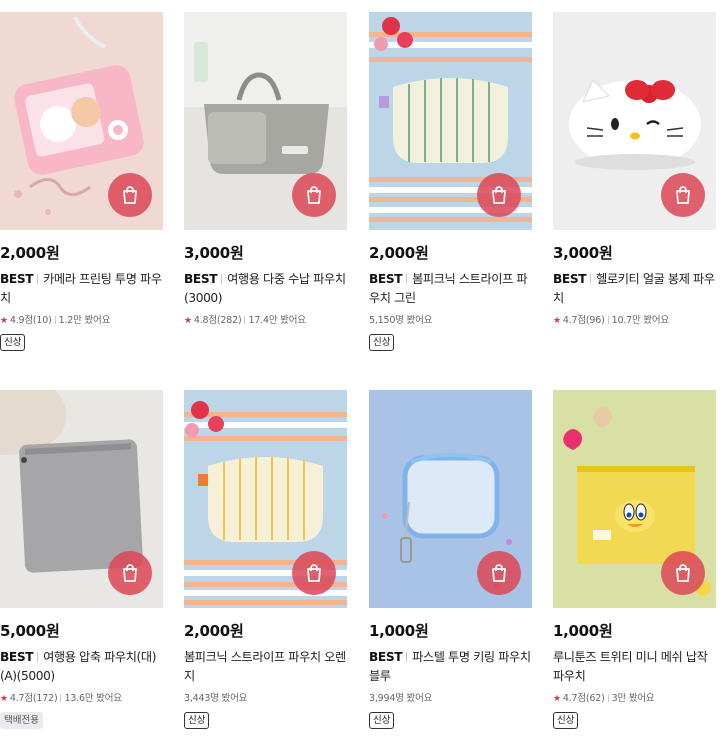 The image size is (724, 741). Describe the element at coordinates (21, 720) in the screenshot. I see `delivery-only-badge: 택배전용` at that location.